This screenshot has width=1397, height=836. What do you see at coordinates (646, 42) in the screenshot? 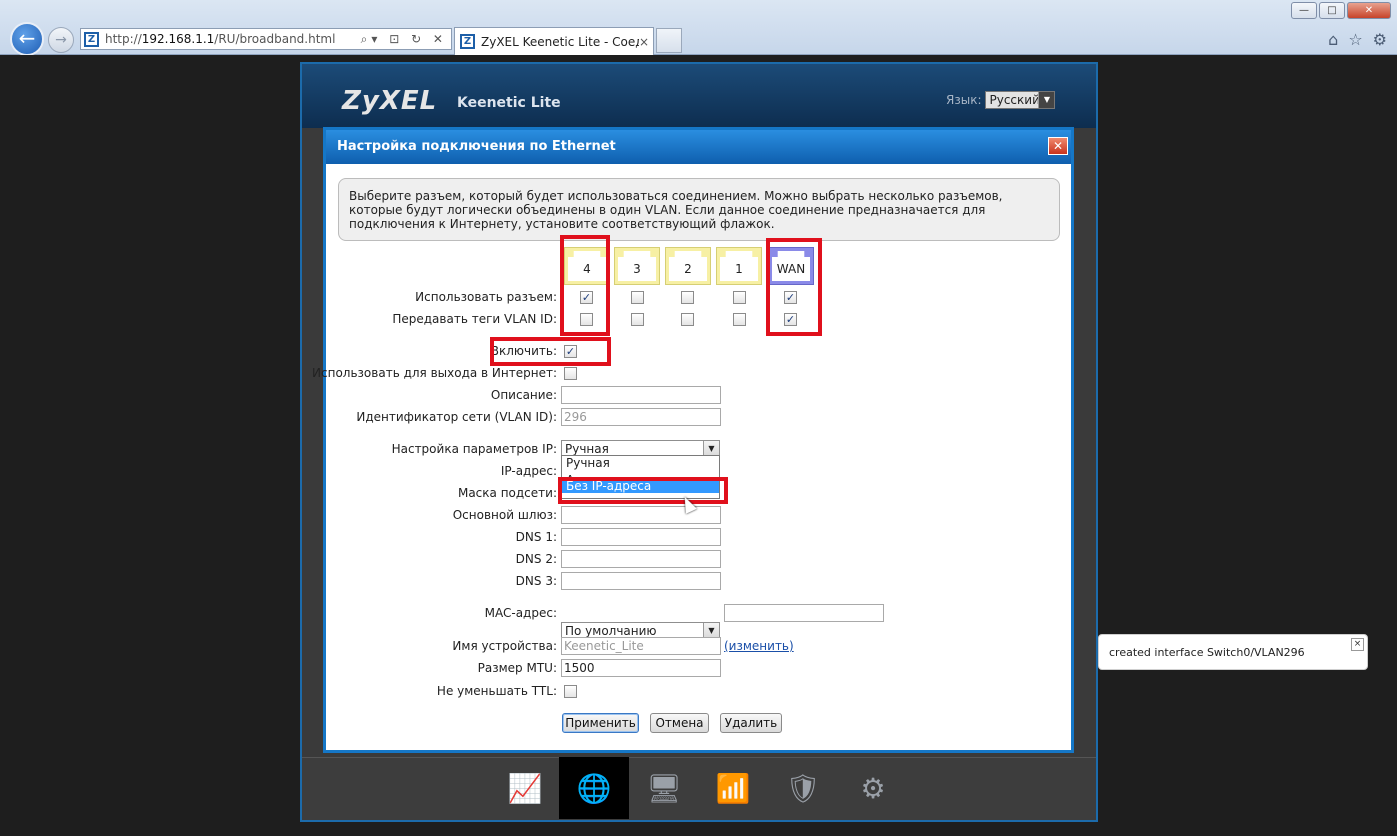
I see `tab-close-icon: ×` at bounding box center [646, 42].